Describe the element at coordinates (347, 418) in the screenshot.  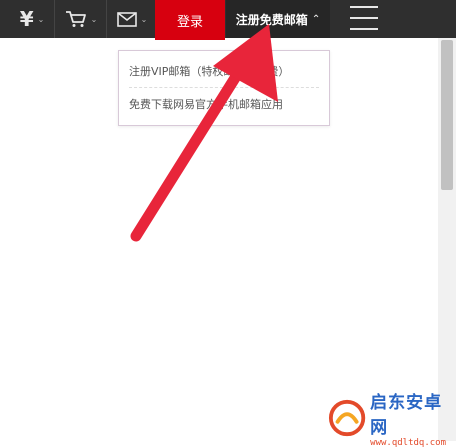
I see `watermark-logo-icon` at that location.